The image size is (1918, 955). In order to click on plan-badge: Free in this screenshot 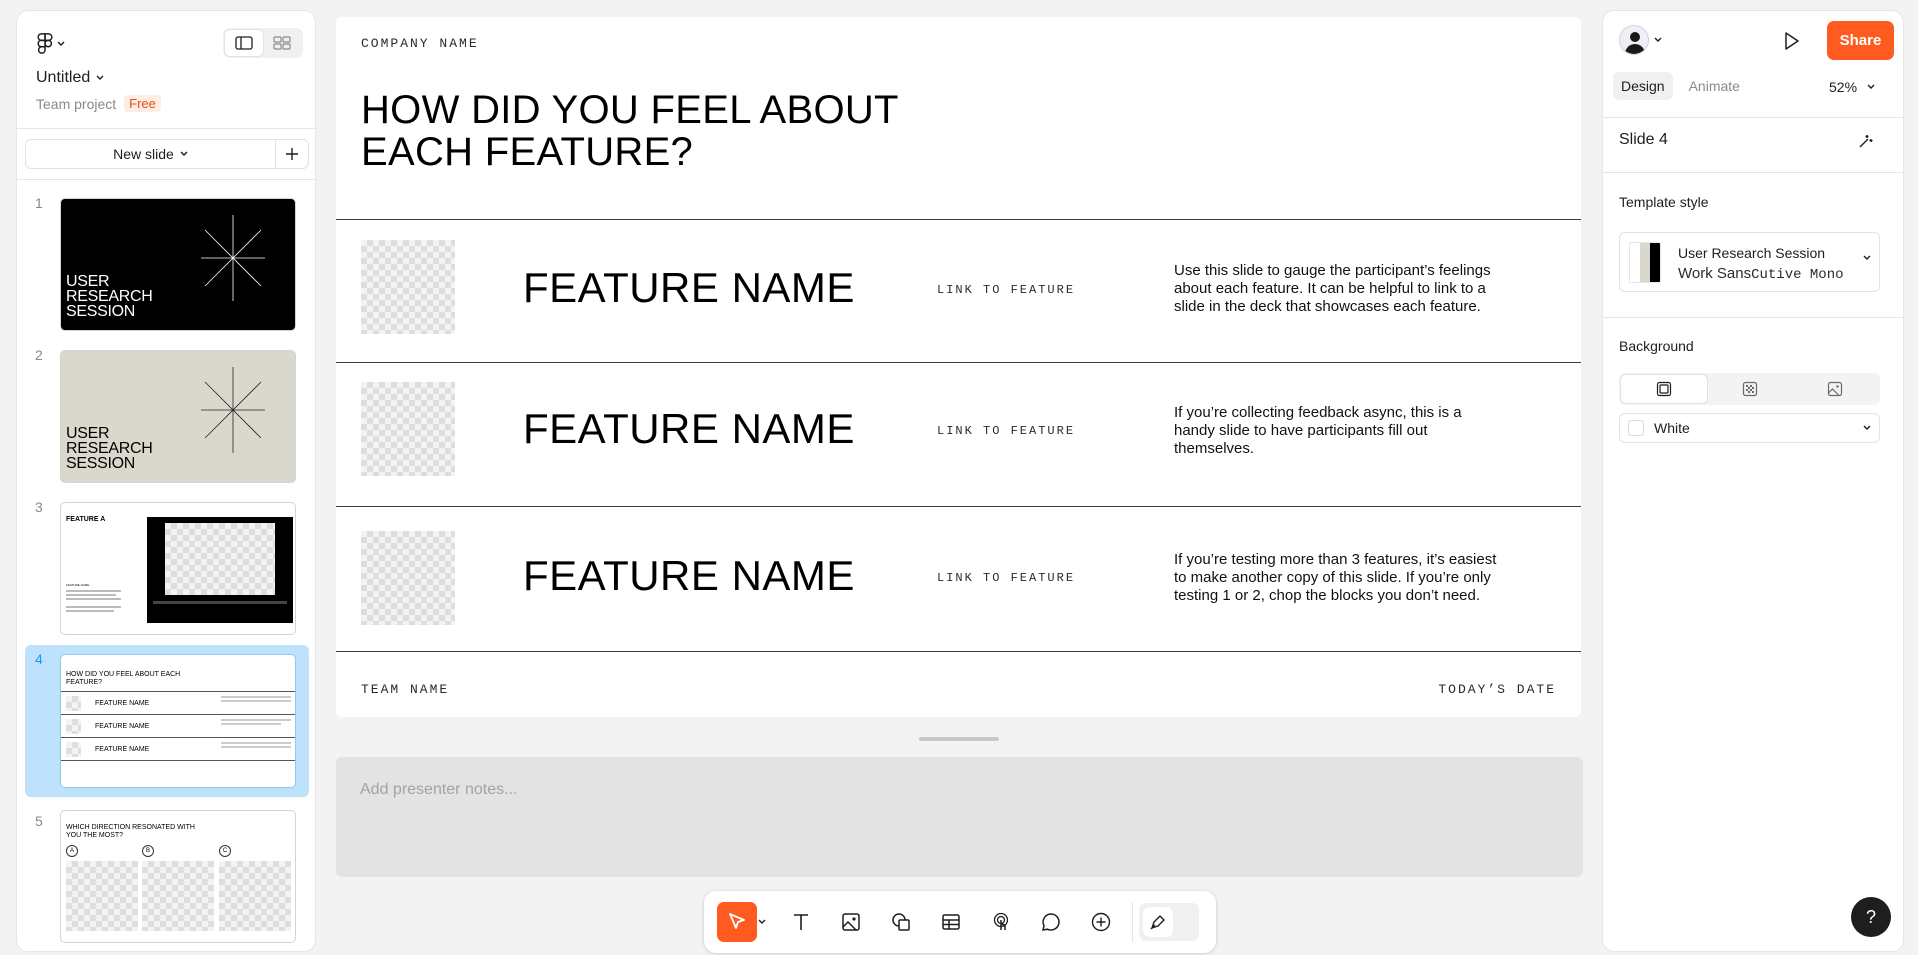, I will do `click(142, 103)`.